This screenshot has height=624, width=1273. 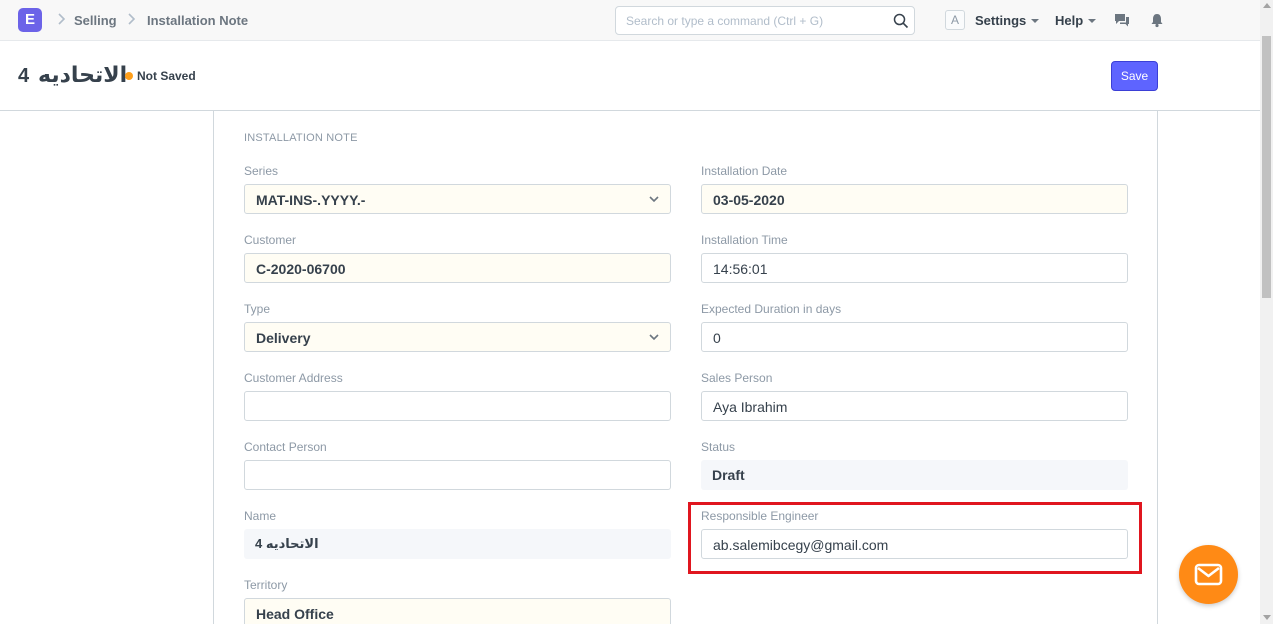 What do you see at coordinates (457, 406) in the screenshot?
I see `customer-address-field` at bounding box center [457, 406].